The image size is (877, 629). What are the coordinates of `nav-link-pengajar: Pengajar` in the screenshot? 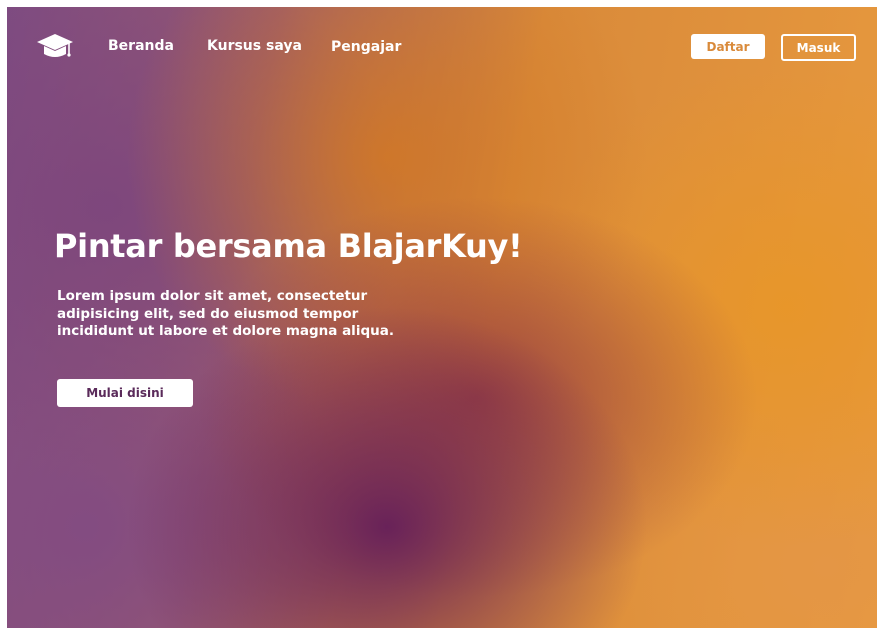 It's located at (366, 47).